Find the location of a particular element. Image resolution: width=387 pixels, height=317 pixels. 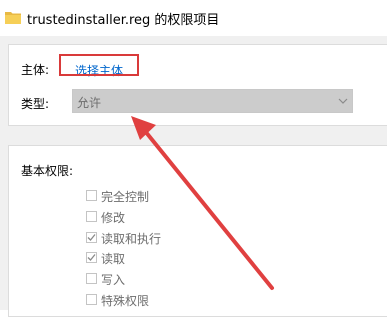

folder-icon is located at coordinates (13, 18).